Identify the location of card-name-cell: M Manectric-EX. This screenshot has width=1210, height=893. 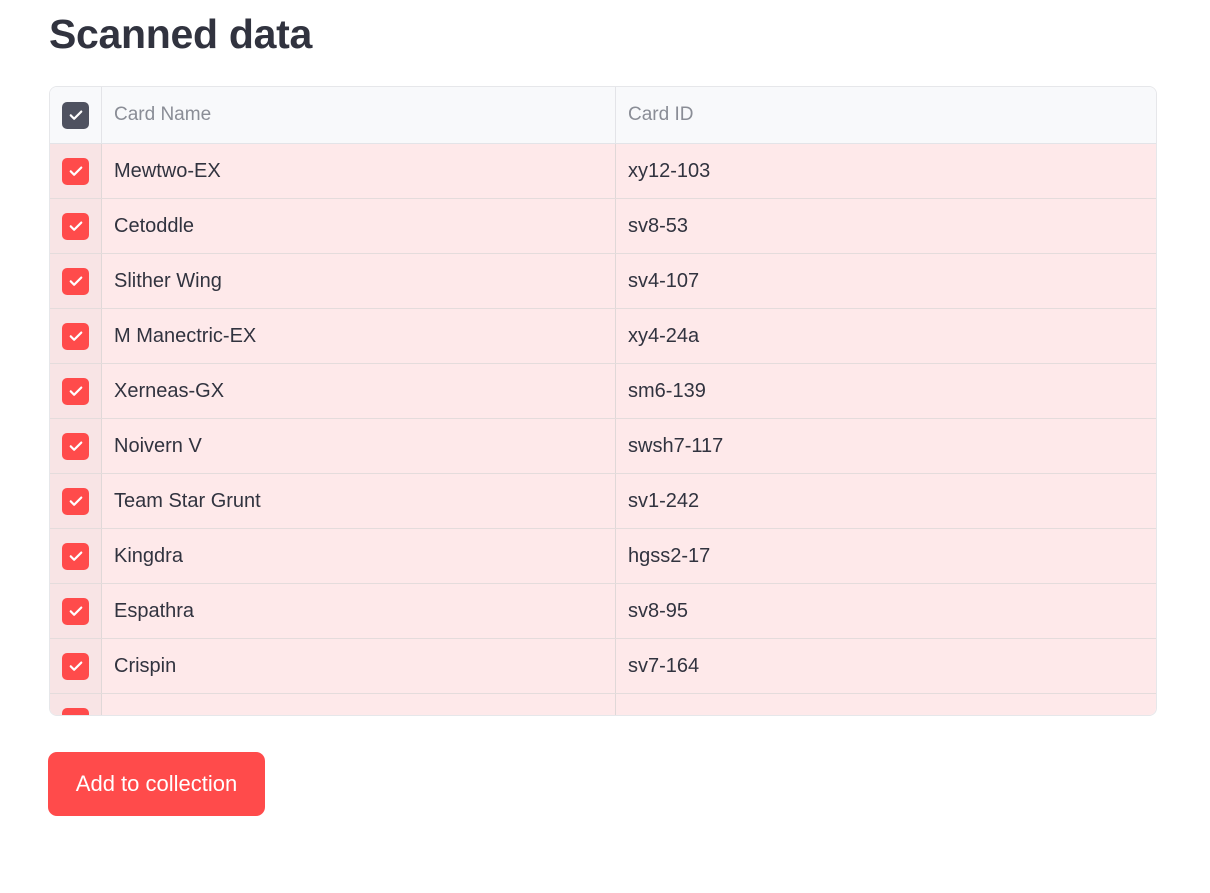
(359, 336).